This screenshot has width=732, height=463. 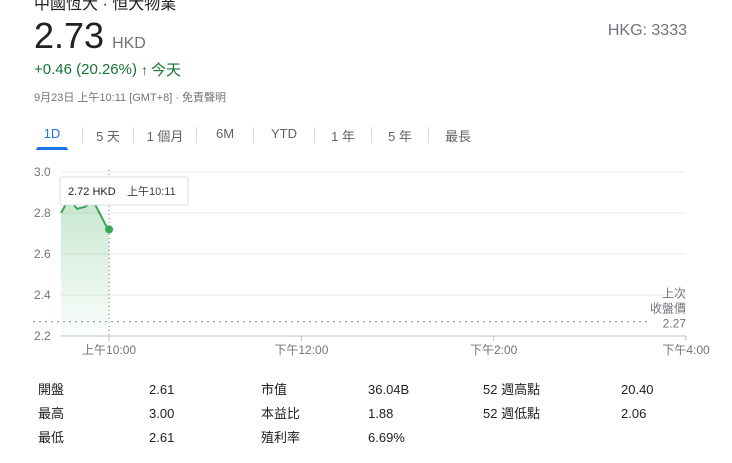 I want to click on price-block: 2.73 HKD, so click(x=90, y=36).